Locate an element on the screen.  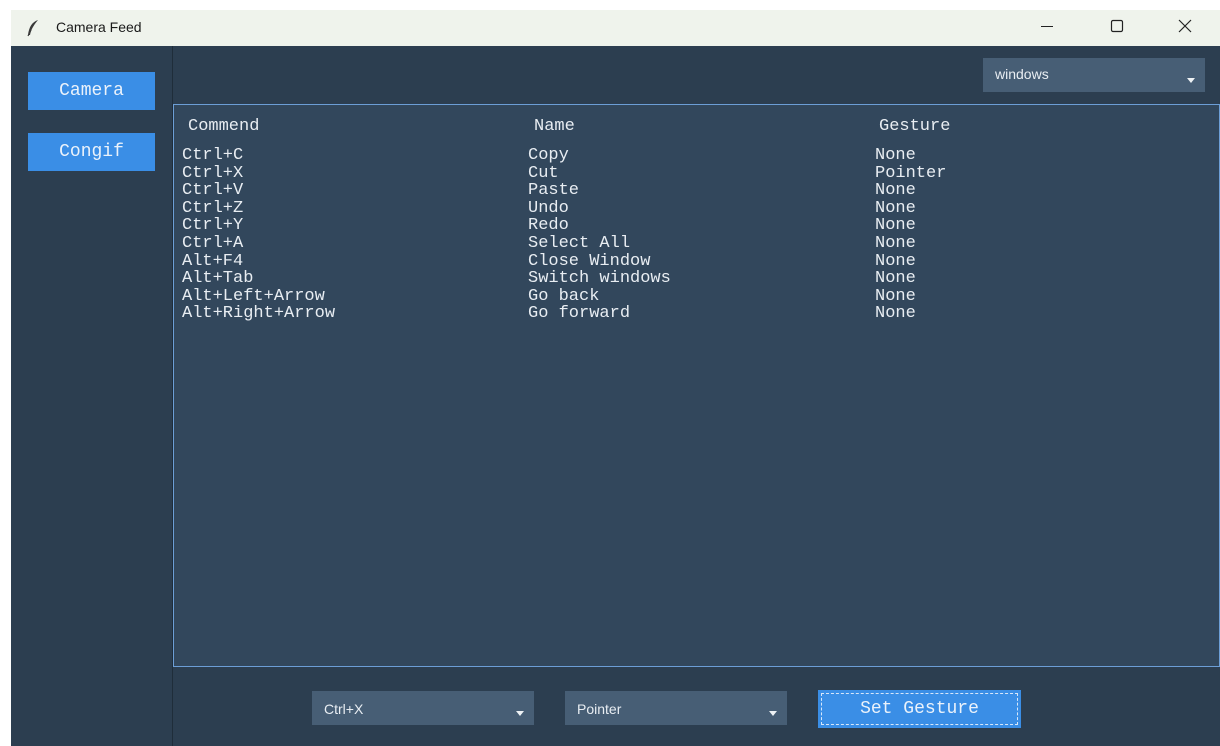
list-item: Ctrl+Y Redo None is located at coordinates (696, 226).